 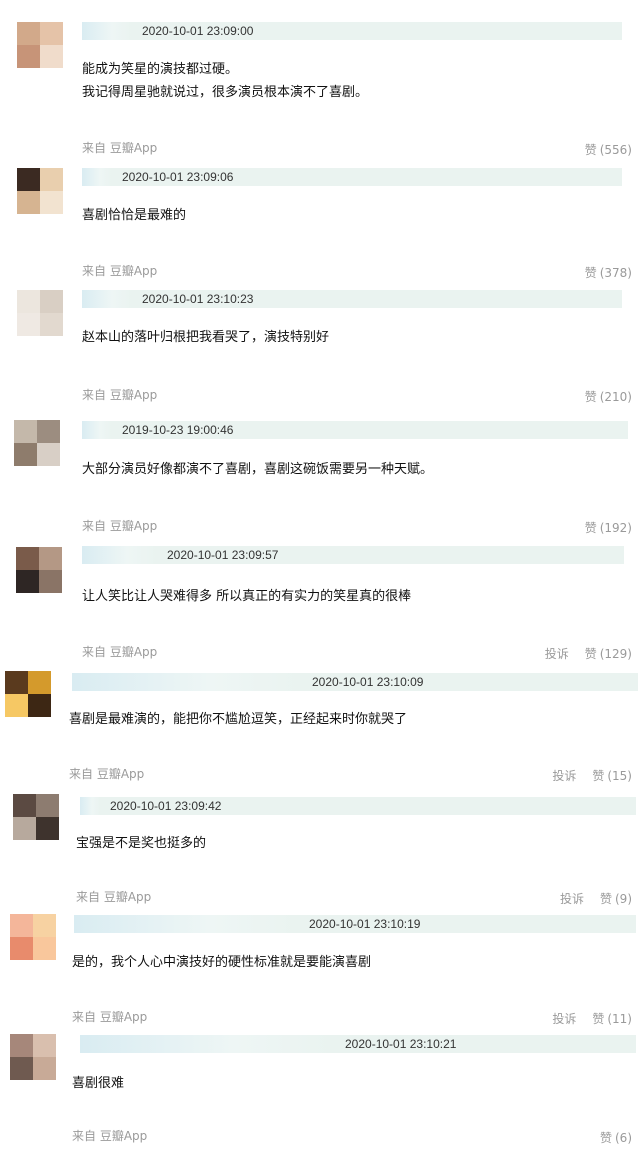 I want to click on comment-actions: 赞 (378), so click(x=608, y=272).